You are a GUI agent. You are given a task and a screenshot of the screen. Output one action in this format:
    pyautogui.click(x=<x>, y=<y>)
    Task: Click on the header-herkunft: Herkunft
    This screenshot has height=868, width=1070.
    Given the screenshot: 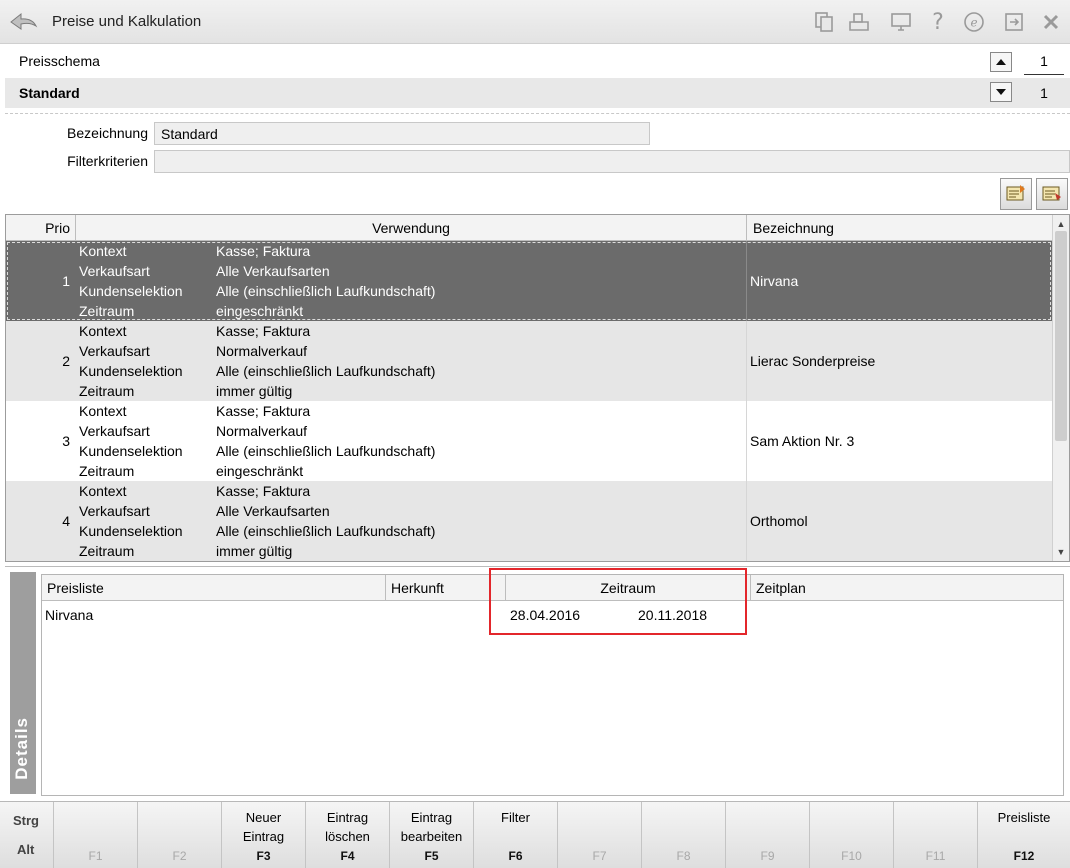 What is the action you would take?
    pyautogui.click(x=446, y=588)
    